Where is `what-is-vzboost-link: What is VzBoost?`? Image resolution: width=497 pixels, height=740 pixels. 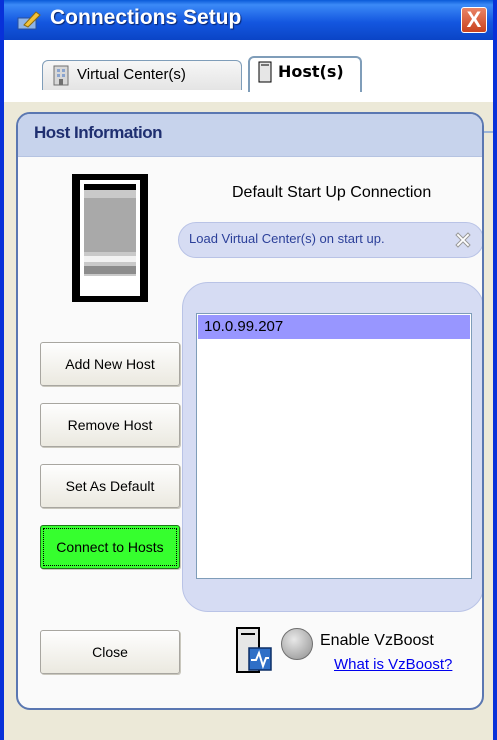
what-is-vzboost-link: What is VzBoost? is located at coordinates (393, 664).